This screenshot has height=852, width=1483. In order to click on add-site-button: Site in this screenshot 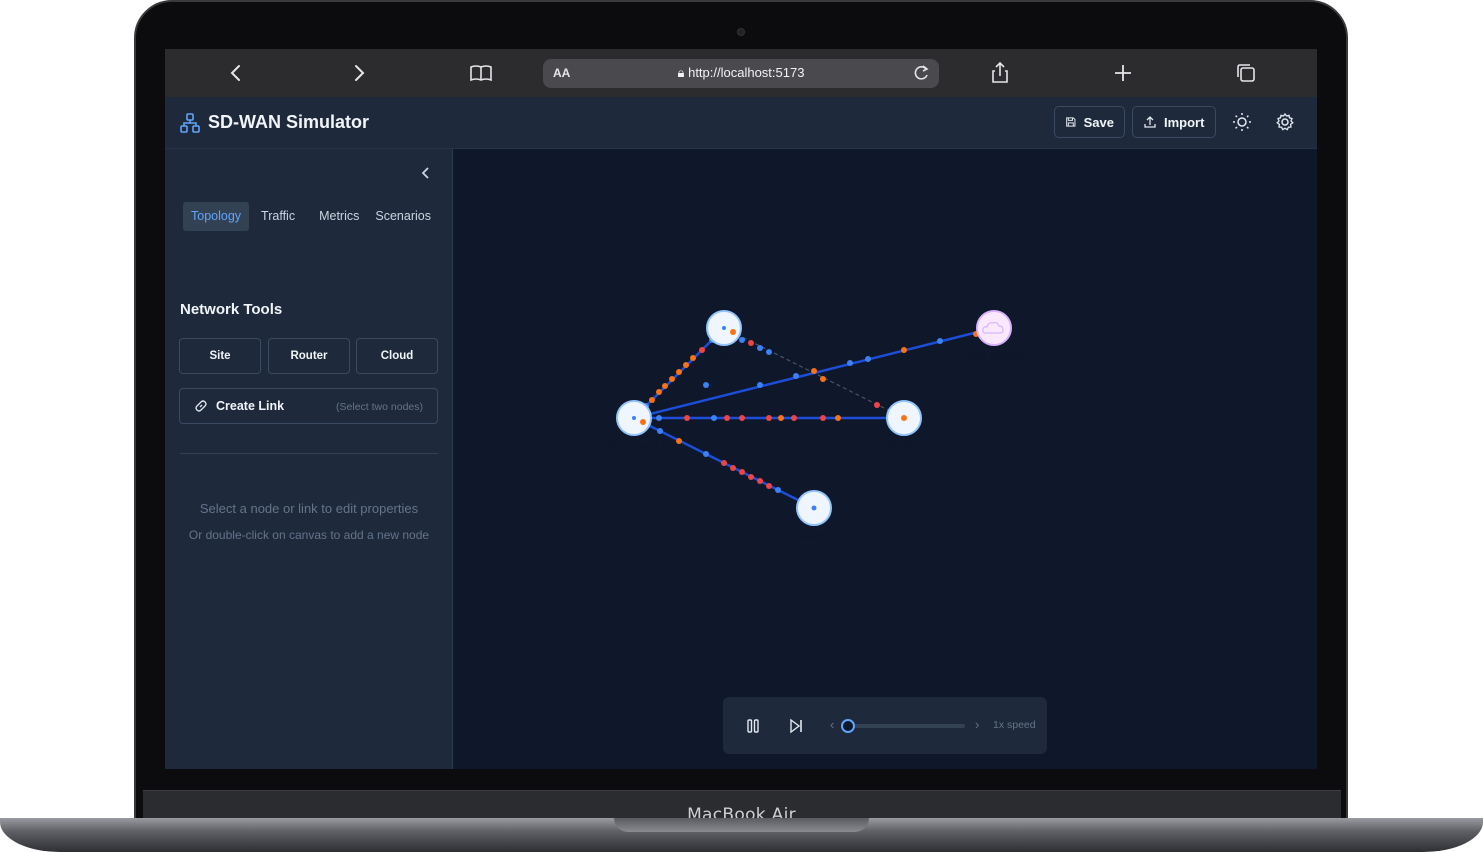, I will do `click(220, 356)`.